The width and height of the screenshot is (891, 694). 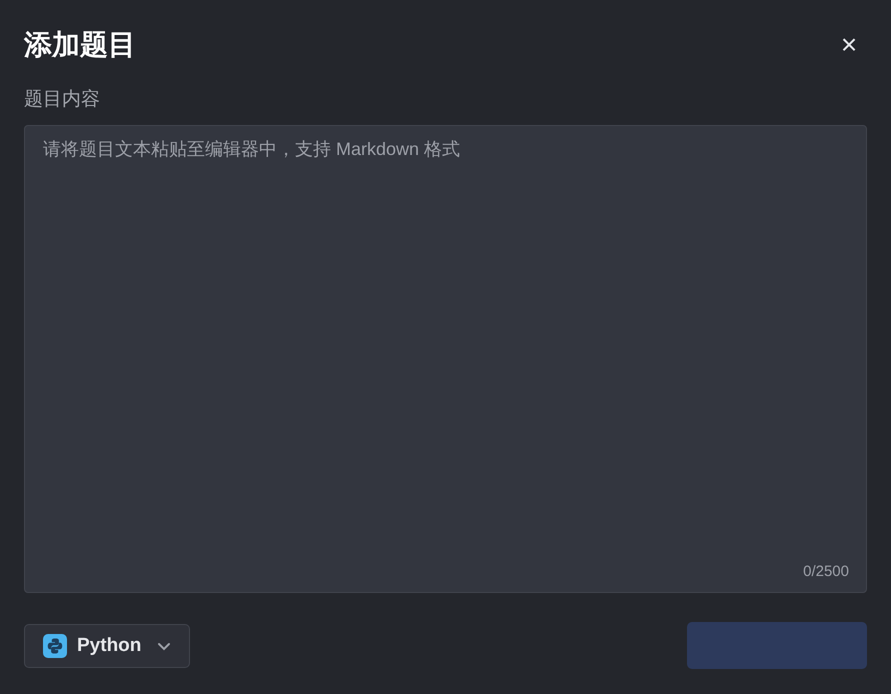 What do you see at coordinates (62, 100) in the screenshot?
I see `field-label: 题目内容` at bounding box center [62, 100].